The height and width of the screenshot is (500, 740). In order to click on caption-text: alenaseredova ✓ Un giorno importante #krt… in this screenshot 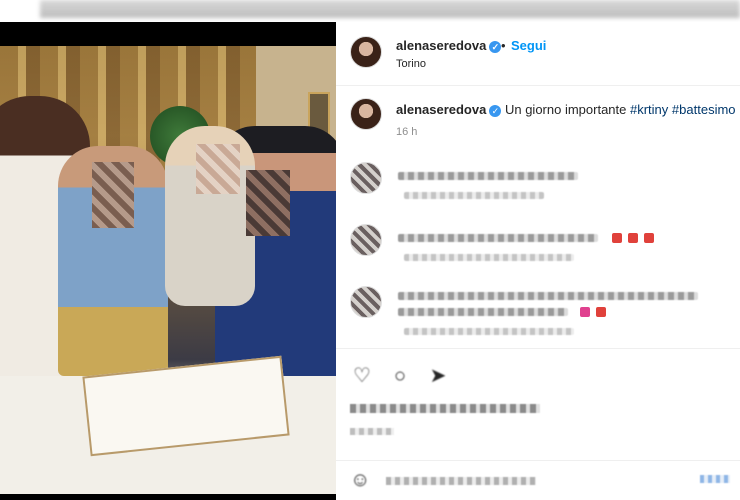, I will do `click(566, 109)`.